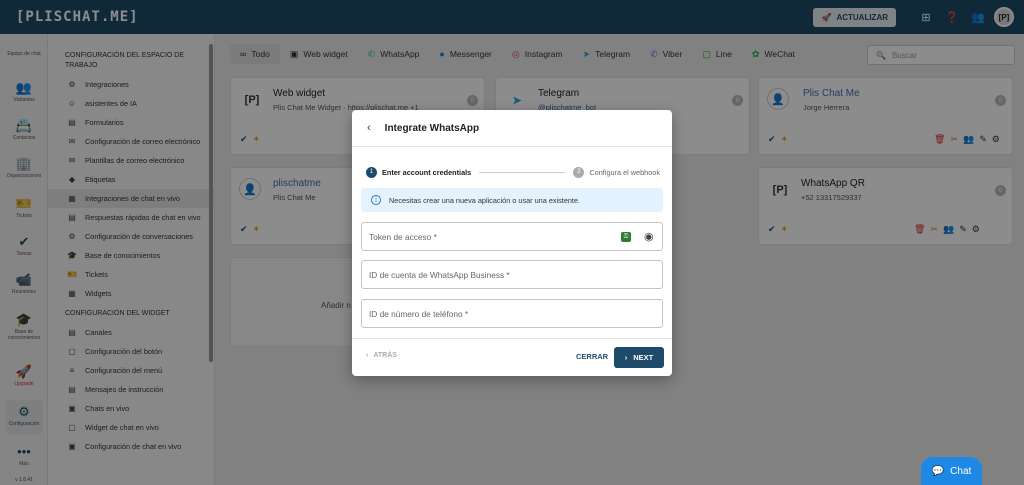 This screenshot has height=485, width=1024. I want to click on access-token-placeholder: Token de acceso *, so click(403, 236).